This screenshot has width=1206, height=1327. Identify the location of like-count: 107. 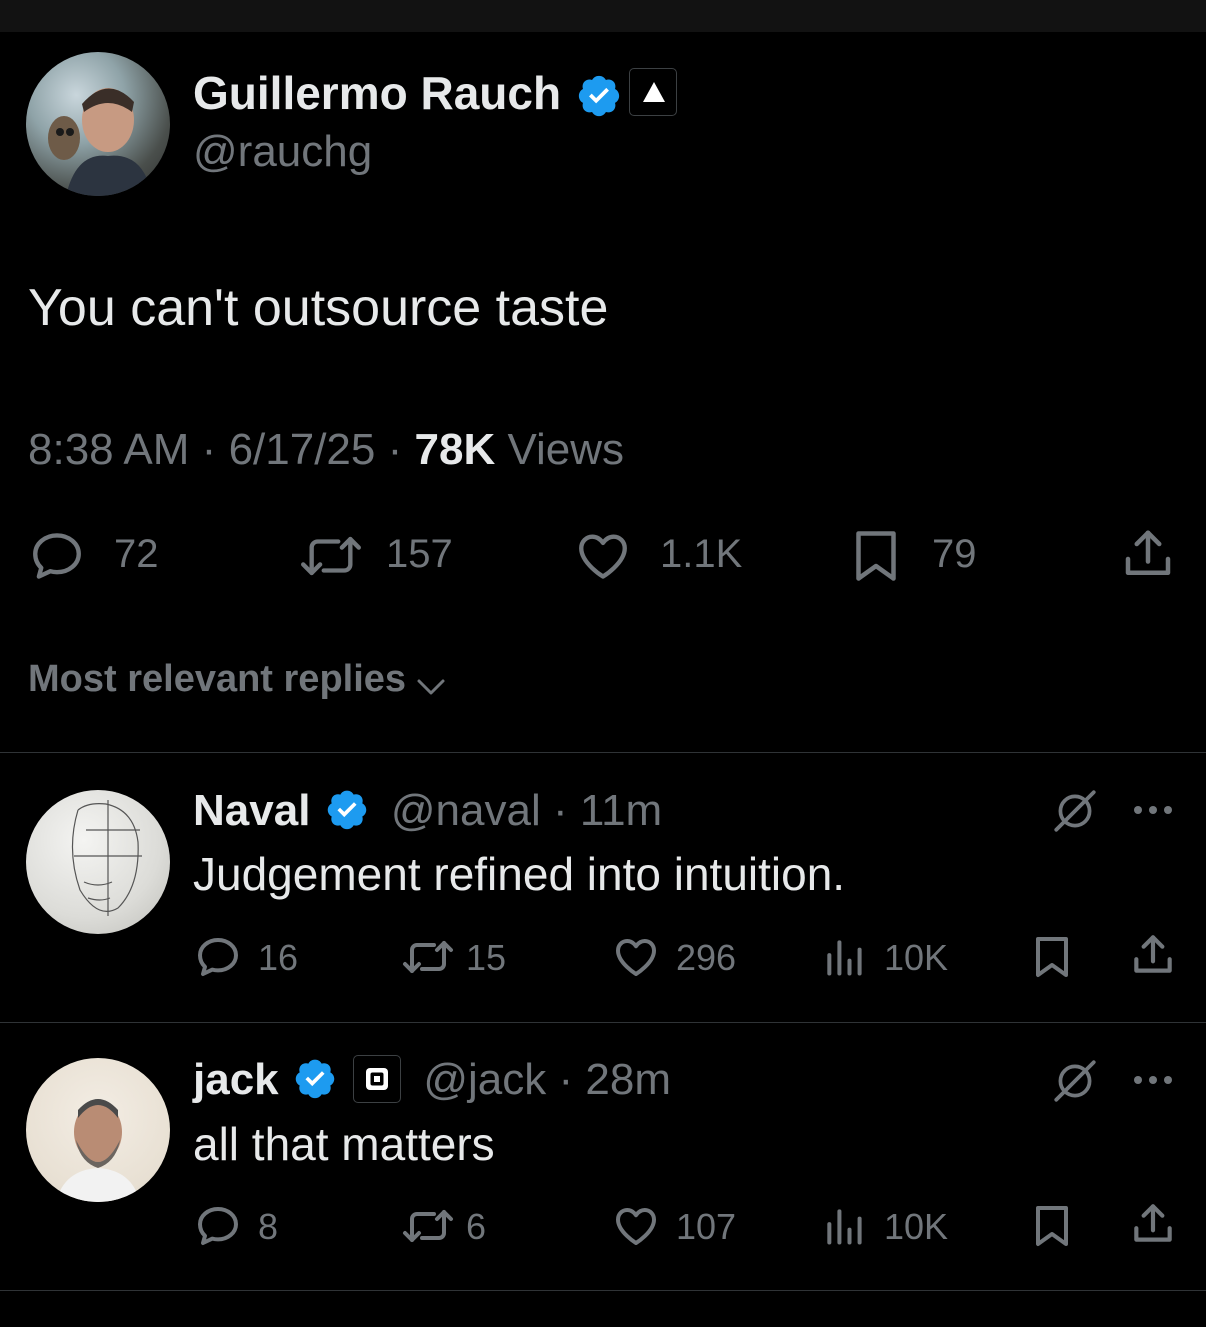
(706, 1226).